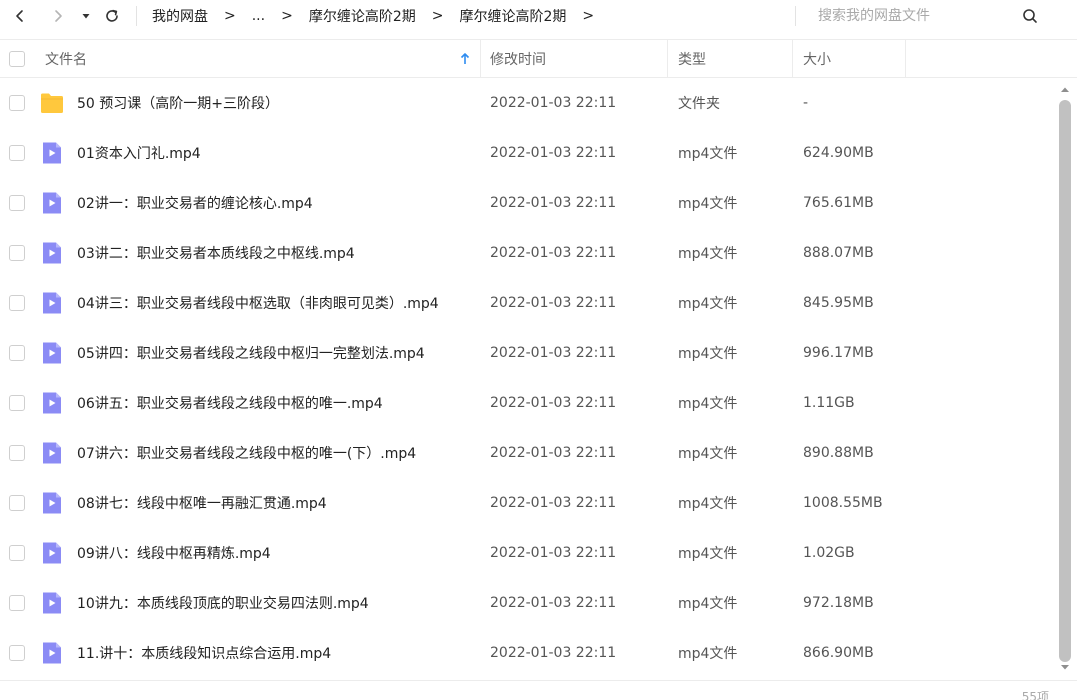 This screenshot has width=1077, height=700. Describe the element at coordinates (202, 503) in the screenshot. I see `file-name: 08讲七：线段中枢唯一再融汇贯通.mp4` at that location.